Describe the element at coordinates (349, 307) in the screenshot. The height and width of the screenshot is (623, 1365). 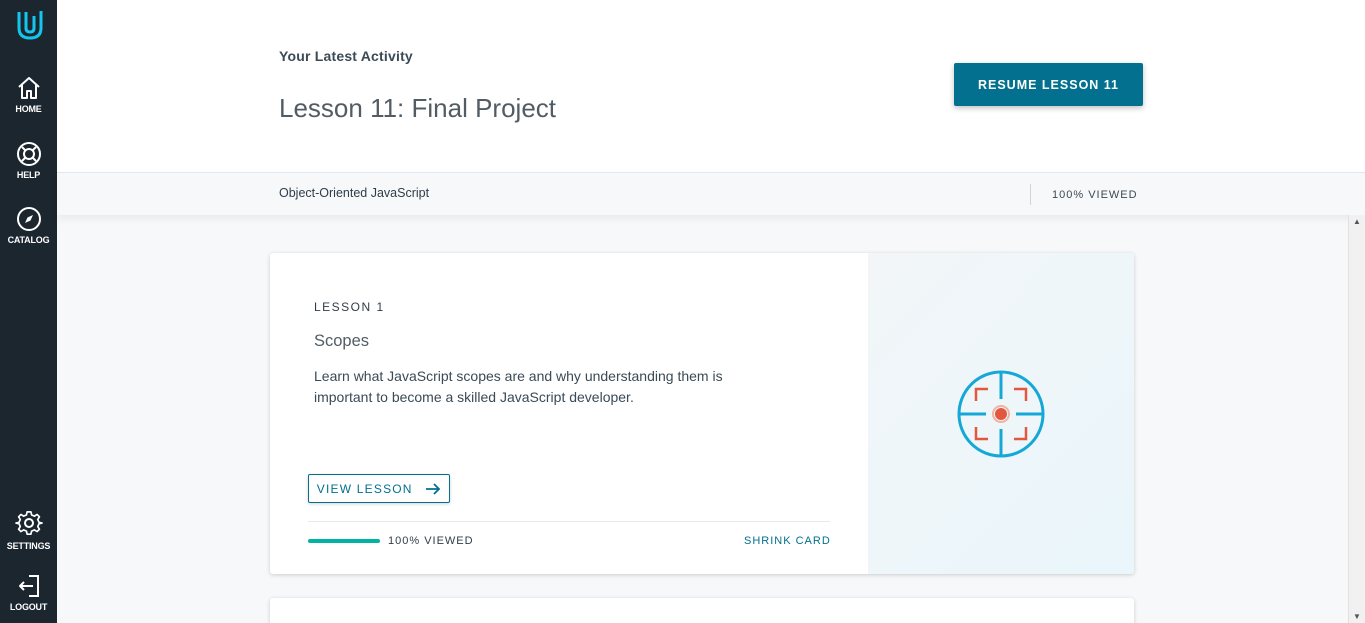
I see `lesson-number: LESSON 1` at that location.